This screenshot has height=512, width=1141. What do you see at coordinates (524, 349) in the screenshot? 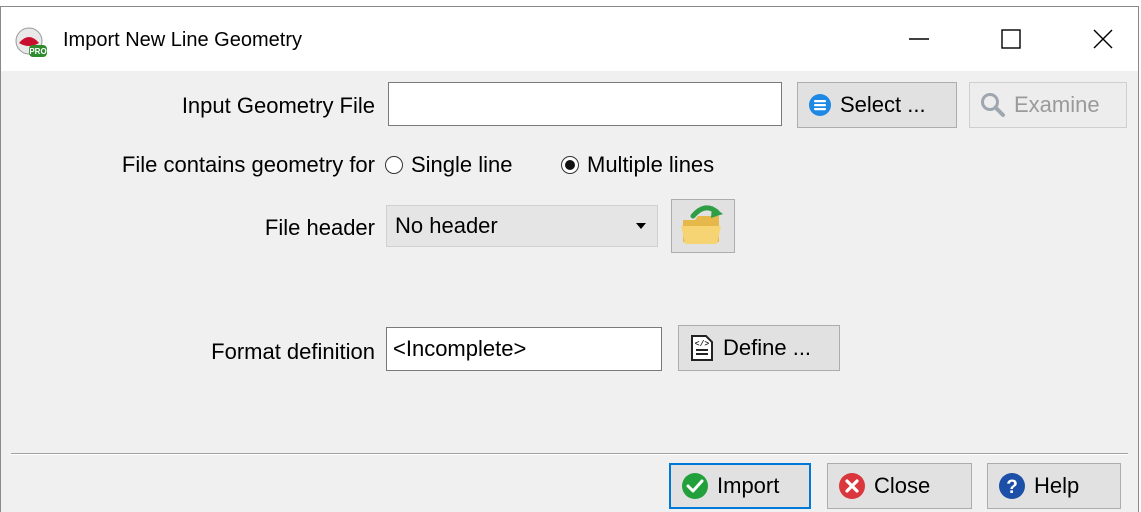
I see `format-definition-field` at bounding box center [524, 349].